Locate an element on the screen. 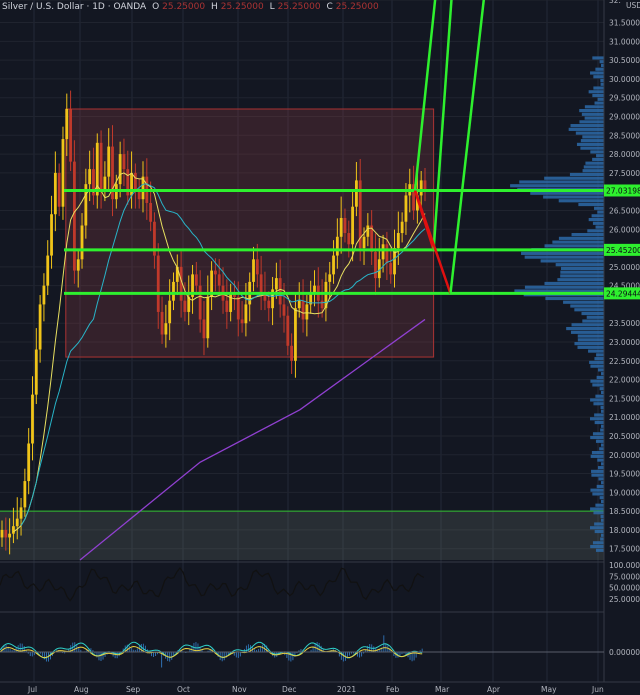 The image size is (640, 695). price-tick-label: 25.00000 is located at coordinates (624, 267).